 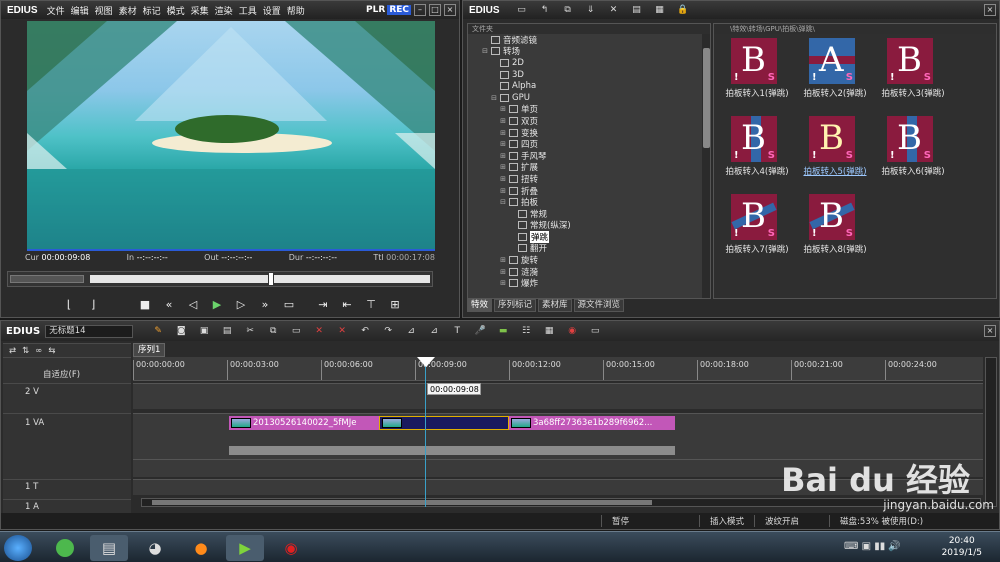 What do you see at coordinates (589, 86) in the screenshot?
I see `tree-node: Alpha` at bounding box center [589, 86].